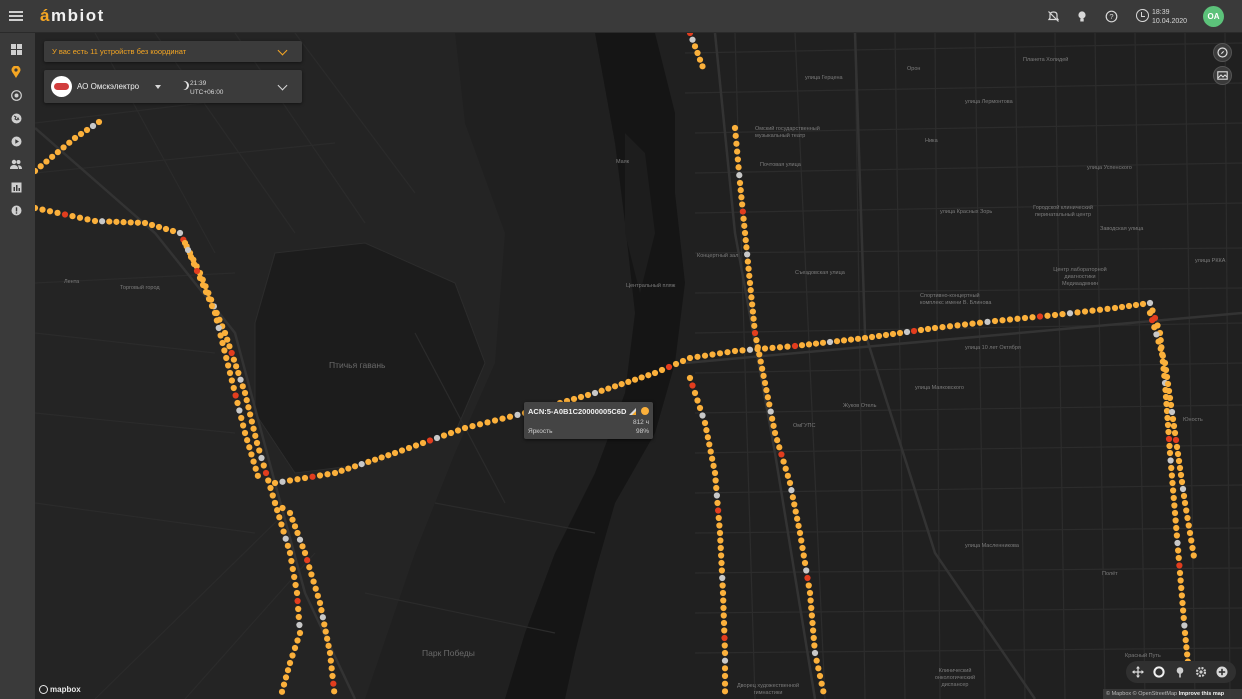  I want to click on move-icon, so click(1138, 672).